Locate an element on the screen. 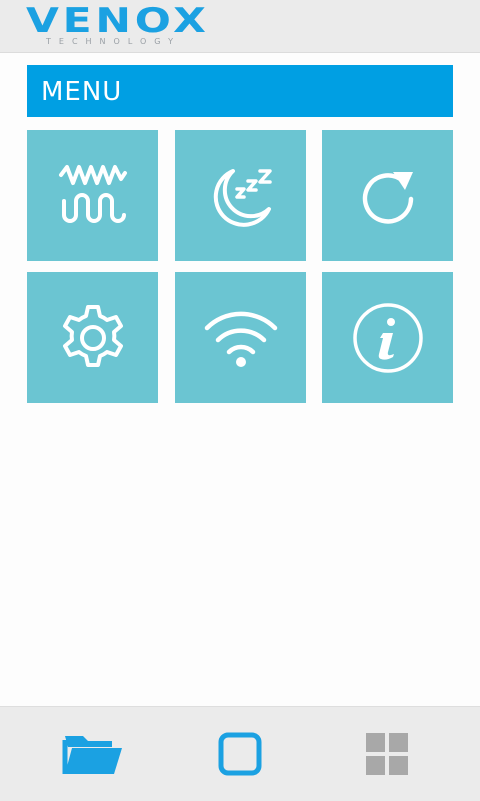  grid-icon is located at coordinates (387, 754).